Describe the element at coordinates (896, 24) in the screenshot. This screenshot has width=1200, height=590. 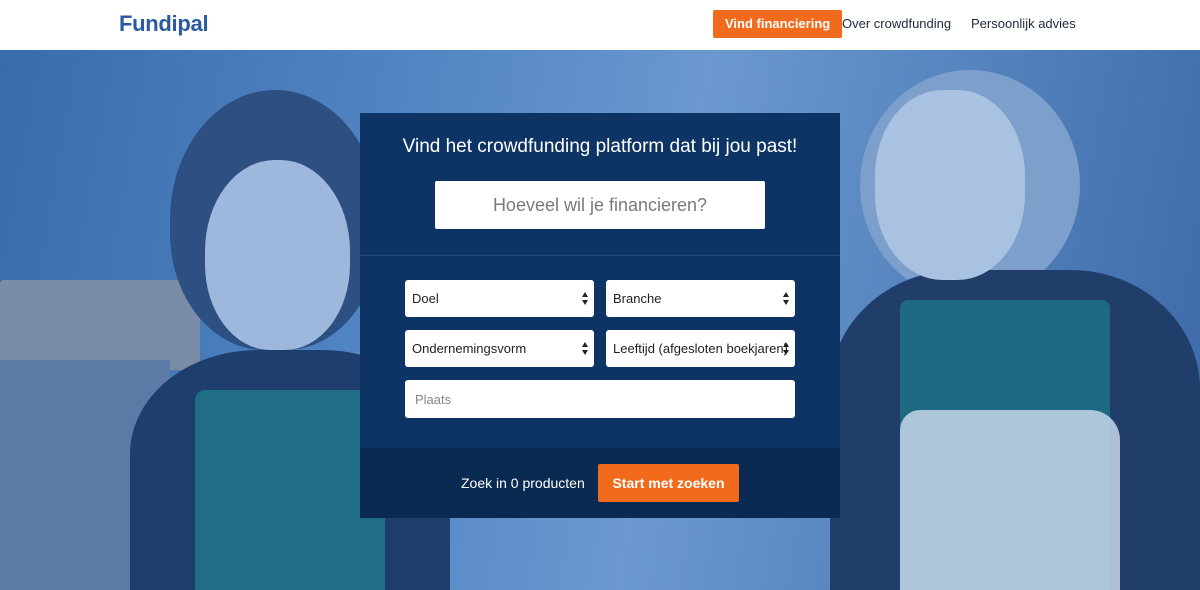
I see `nav-over-crowdfunding: Over crowdfunding` at that location.